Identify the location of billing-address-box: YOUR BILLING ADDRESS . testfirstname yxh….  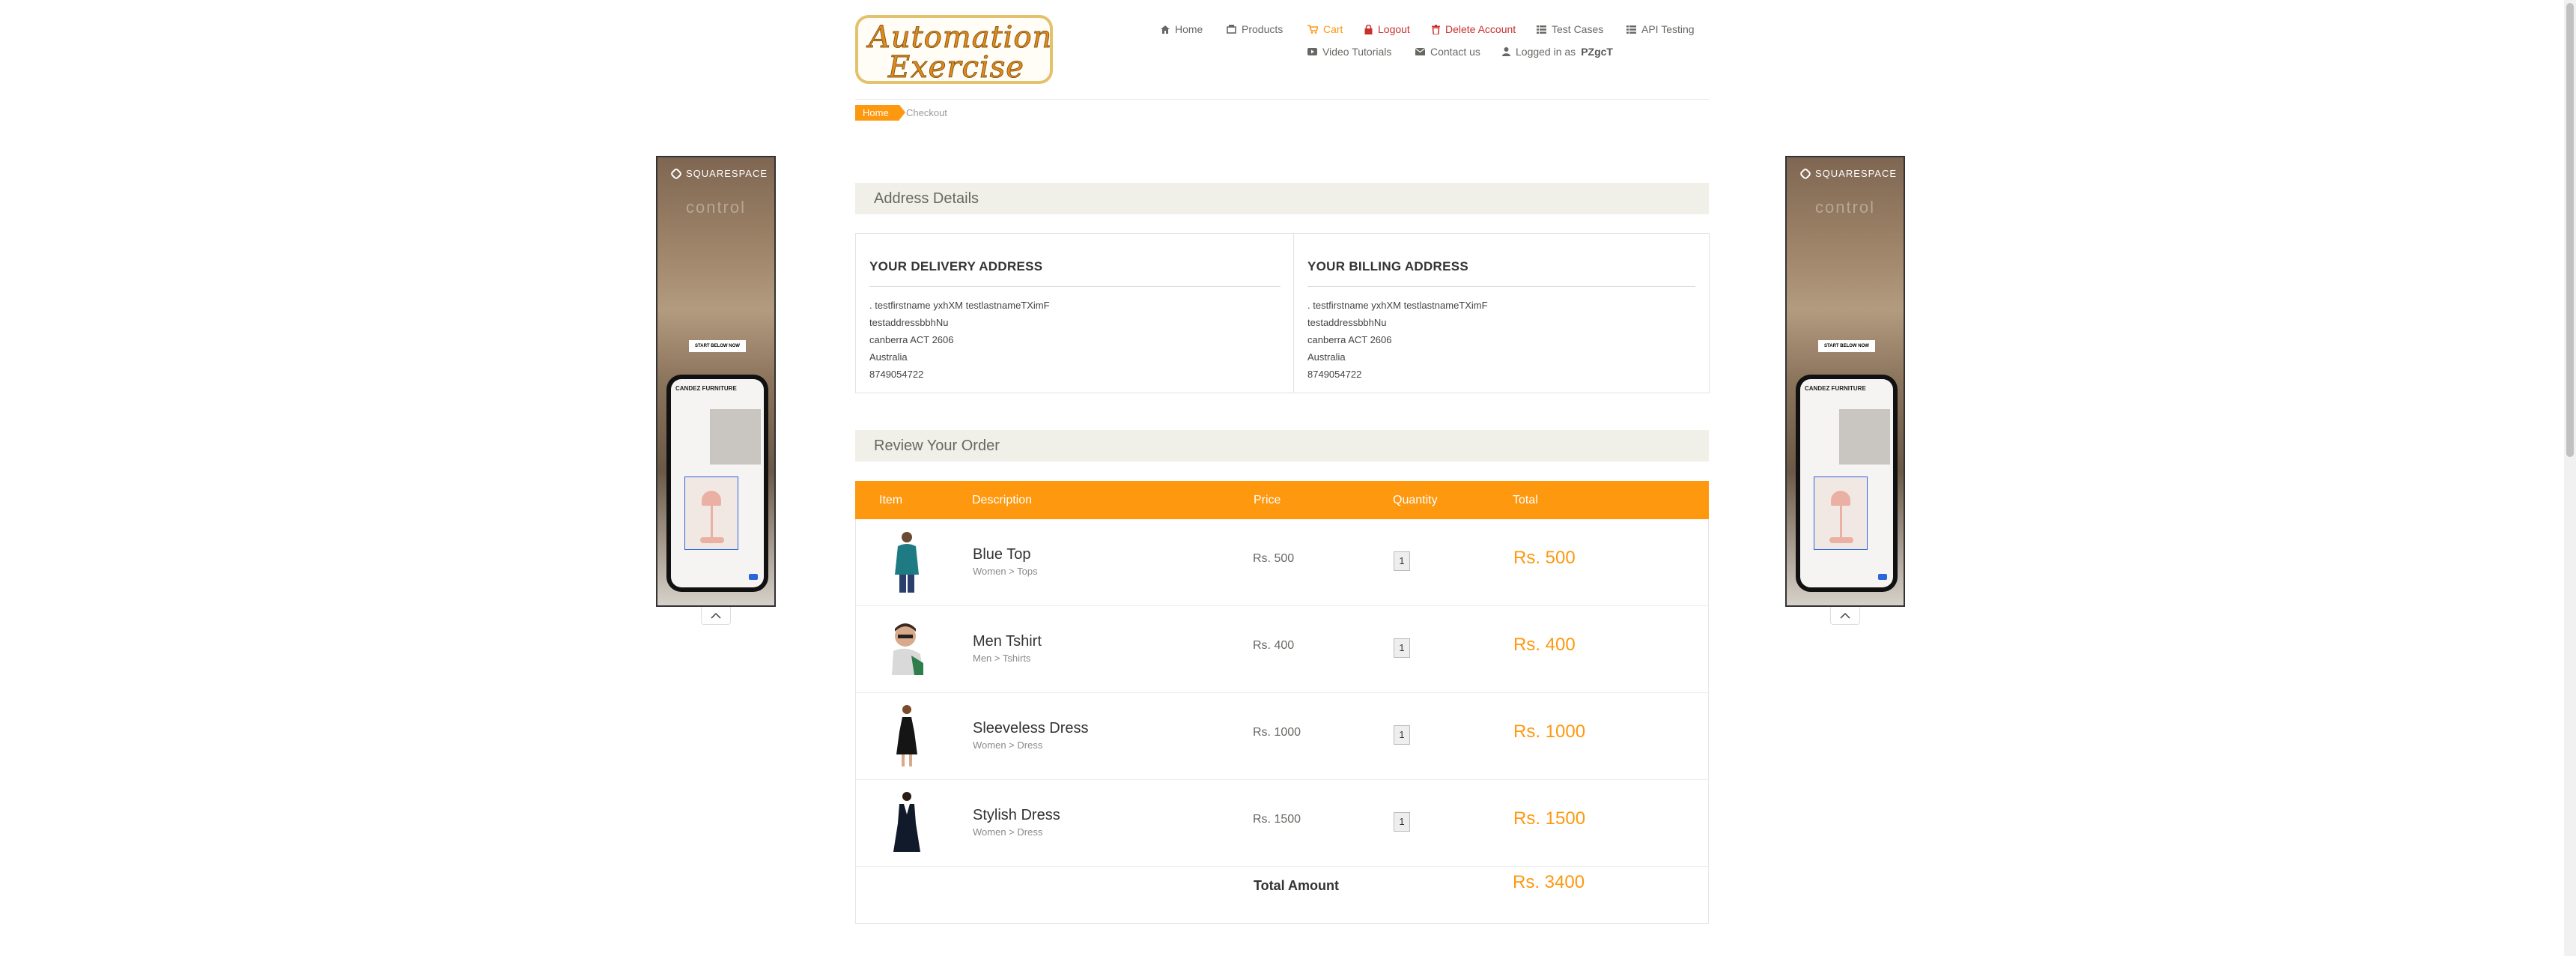
(1501, 313).